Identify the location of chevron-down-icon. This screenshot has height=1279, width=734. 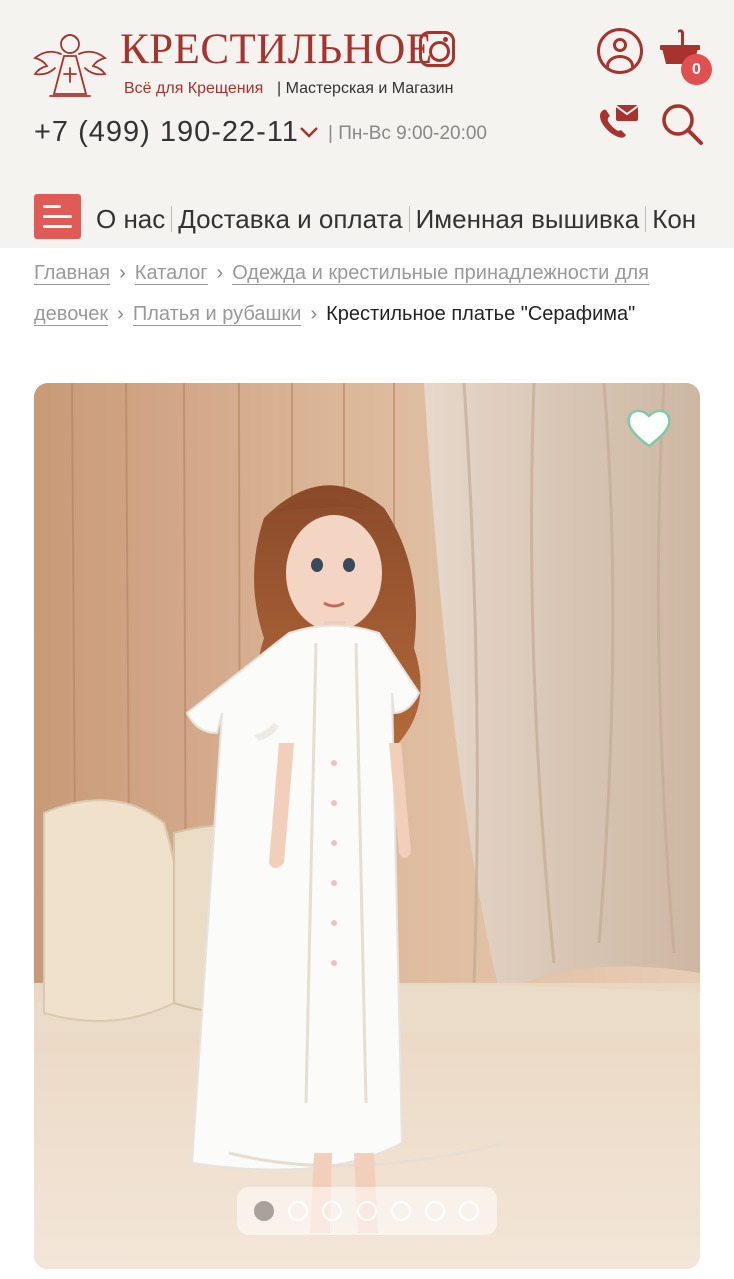
(309, 132).